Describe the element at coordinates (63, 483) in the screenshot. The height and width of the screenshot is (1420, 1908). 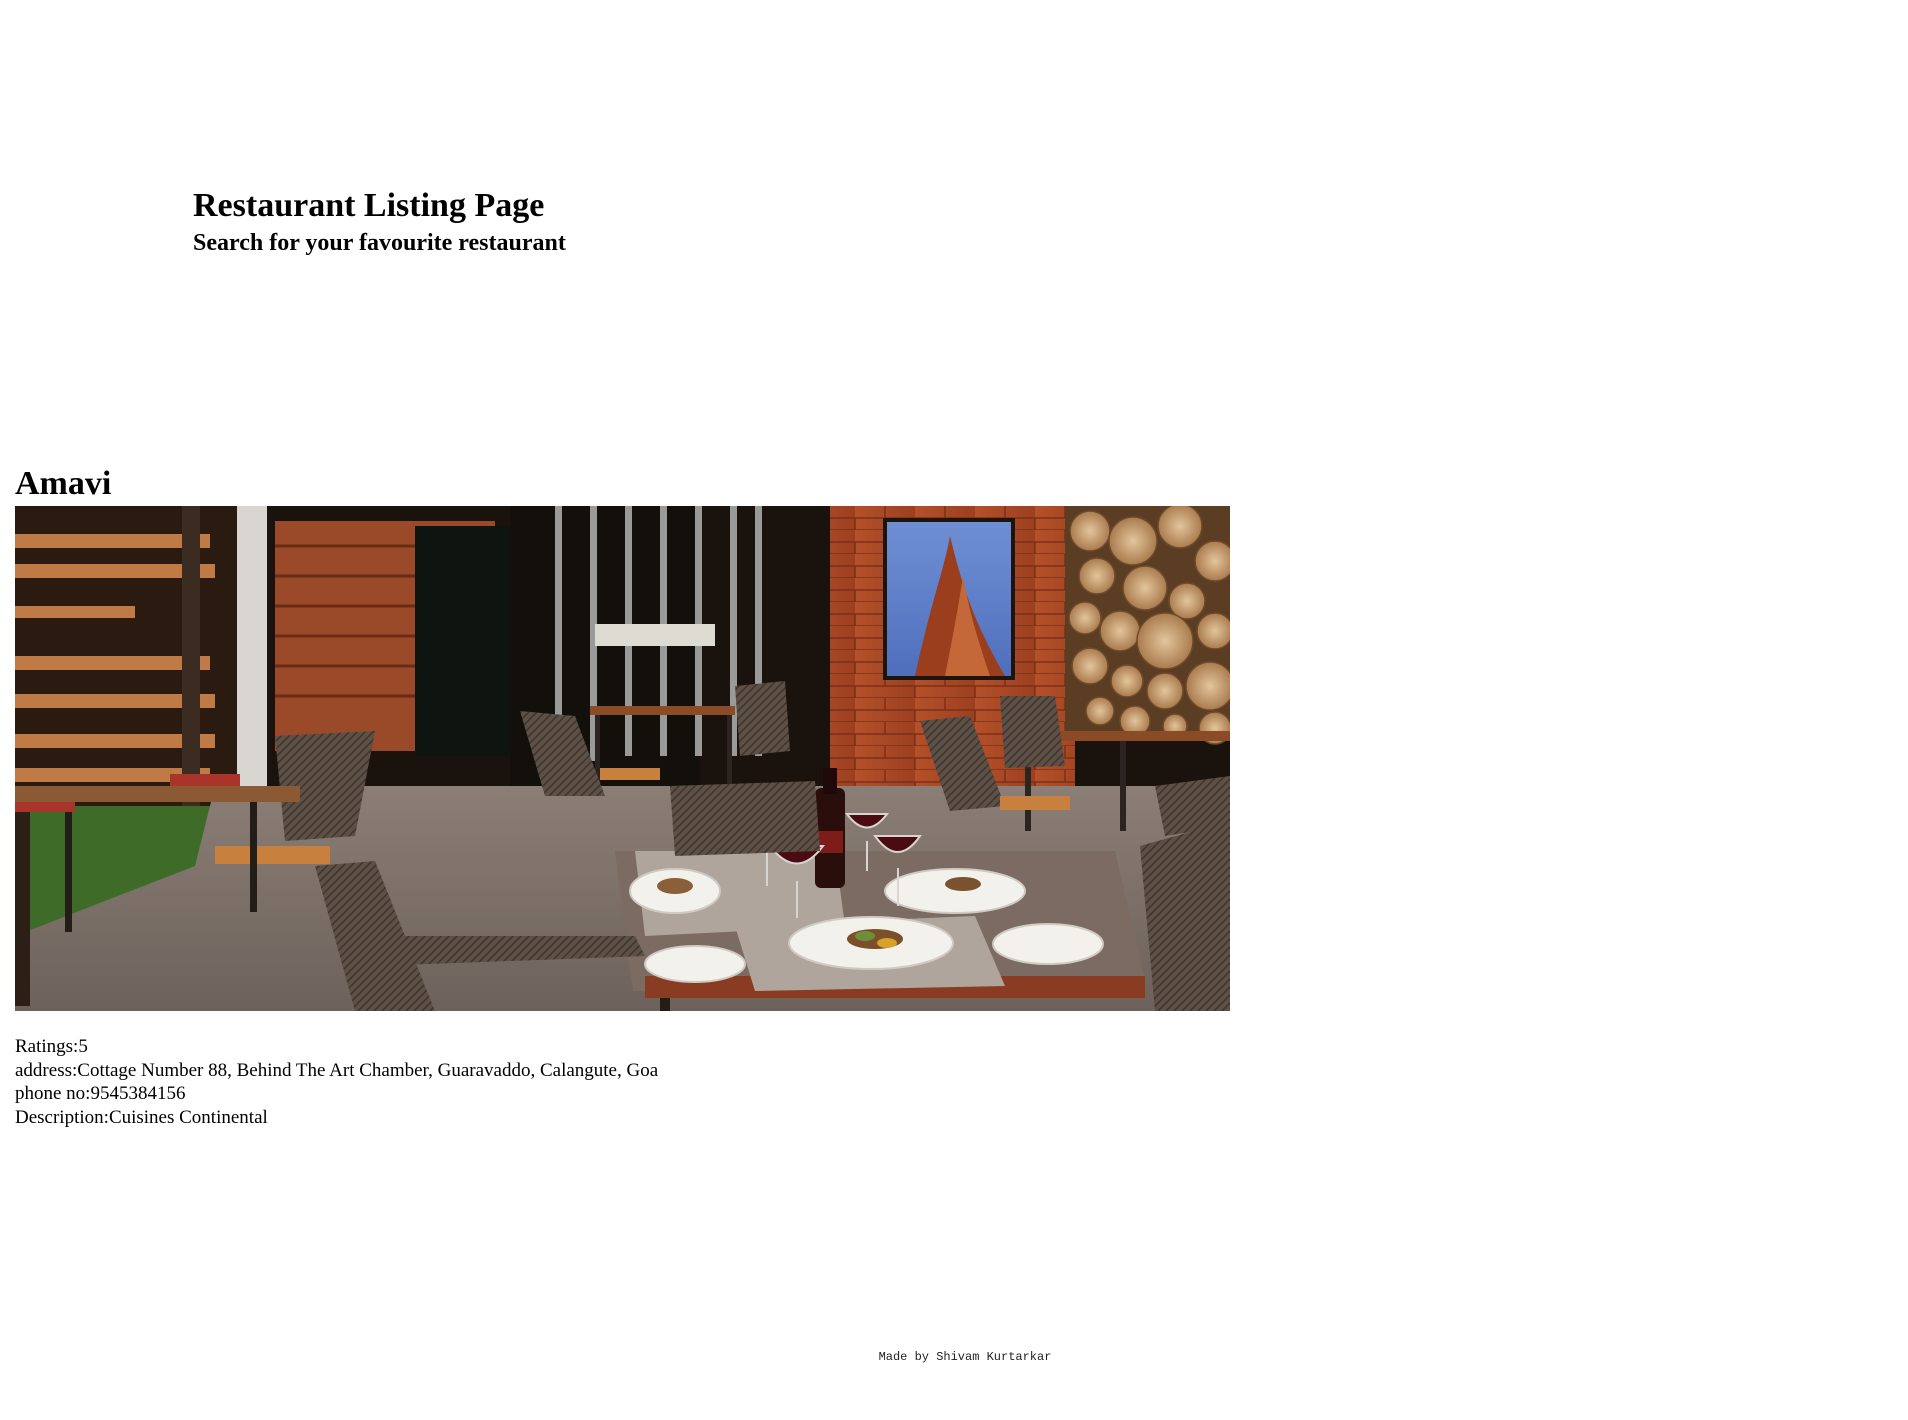
I see `restaurant-name: Amavi` at that location.